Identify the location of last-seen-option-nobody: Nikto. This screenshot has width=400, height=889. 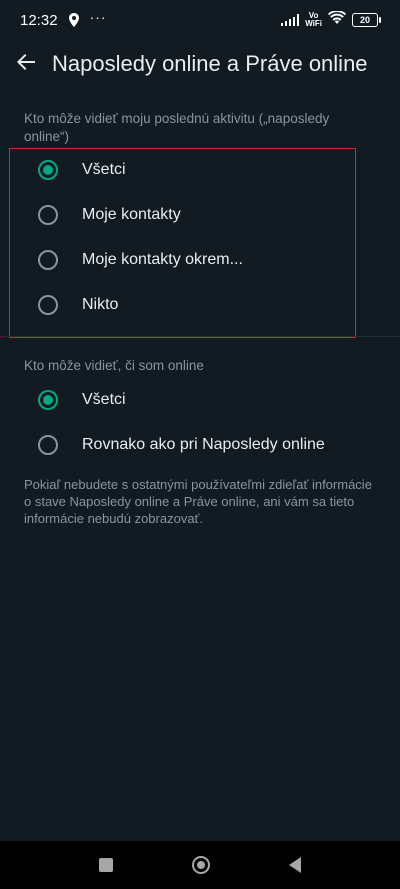
(184, 305).